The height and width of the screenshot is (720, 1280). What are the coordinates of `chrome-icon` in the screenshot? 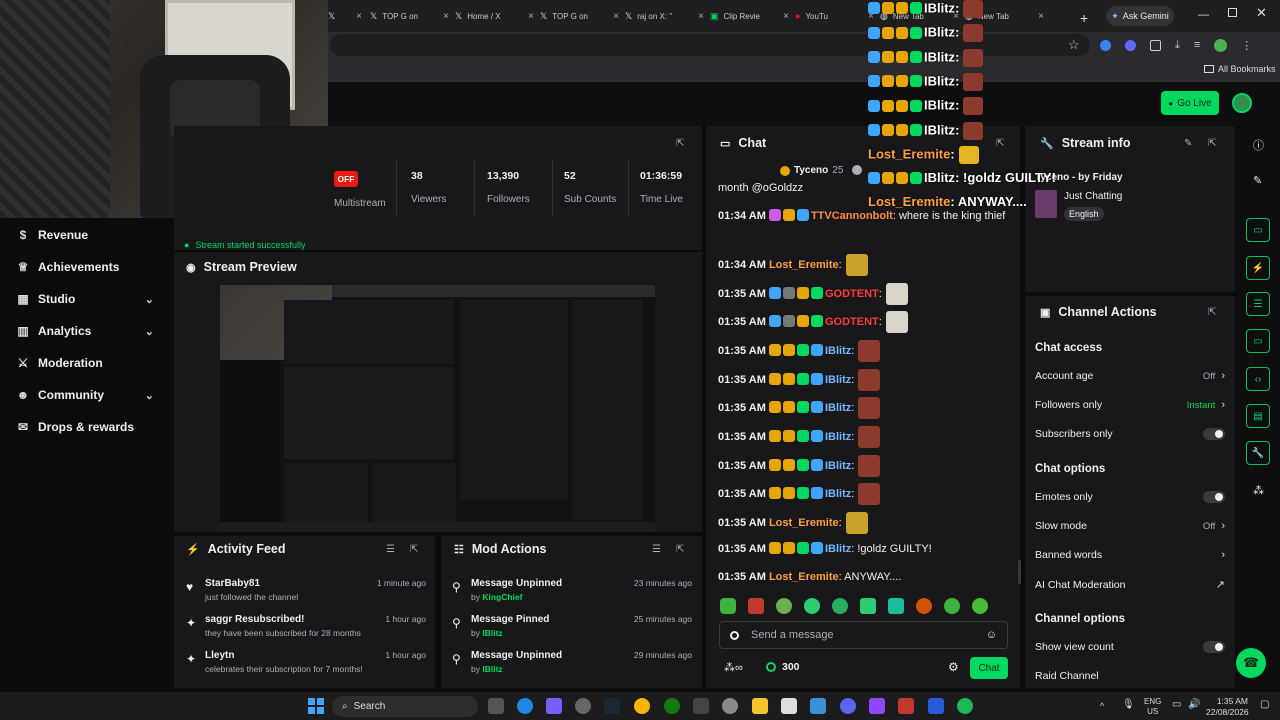 It's located at (642, 706).